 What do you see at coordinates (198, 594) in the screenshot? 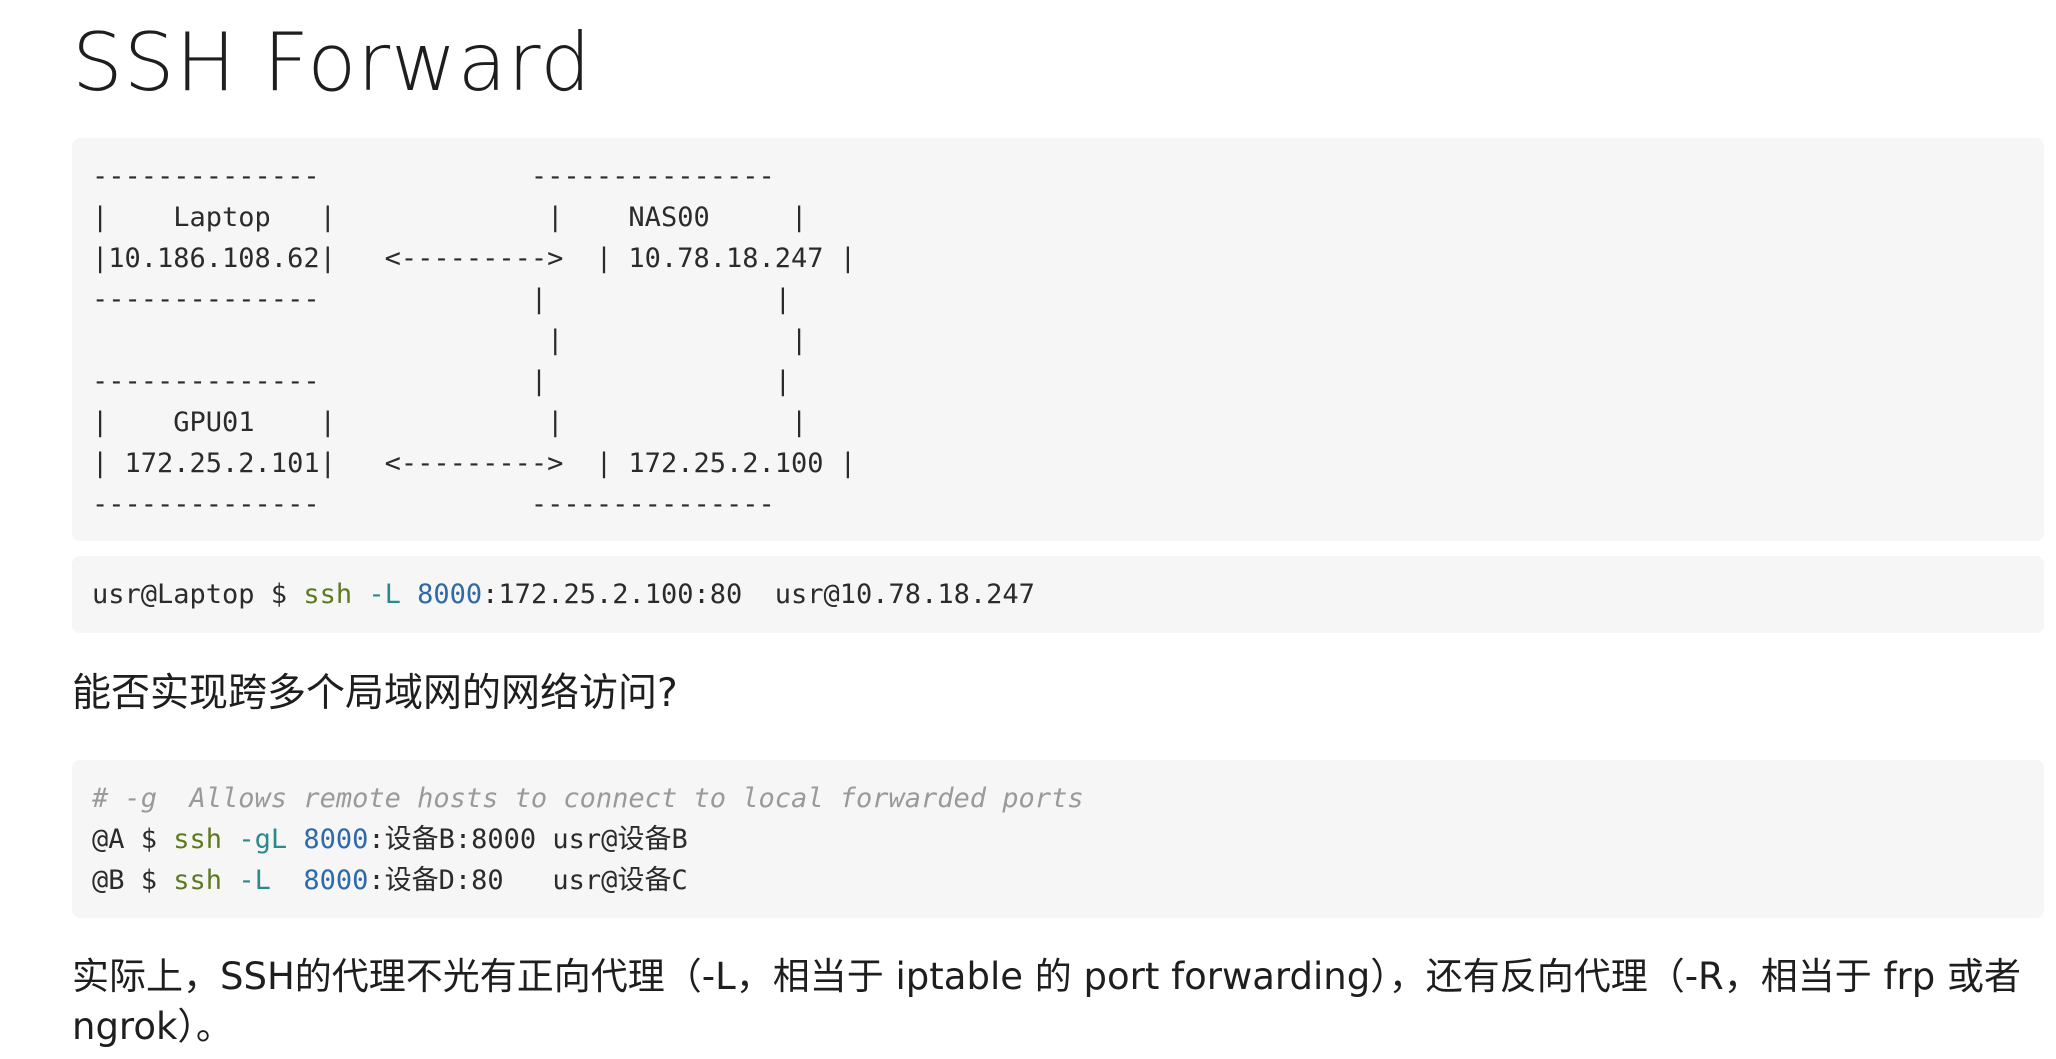
I see `shell-prompt: usr@Laptop $` at bounding box center [198, 594].